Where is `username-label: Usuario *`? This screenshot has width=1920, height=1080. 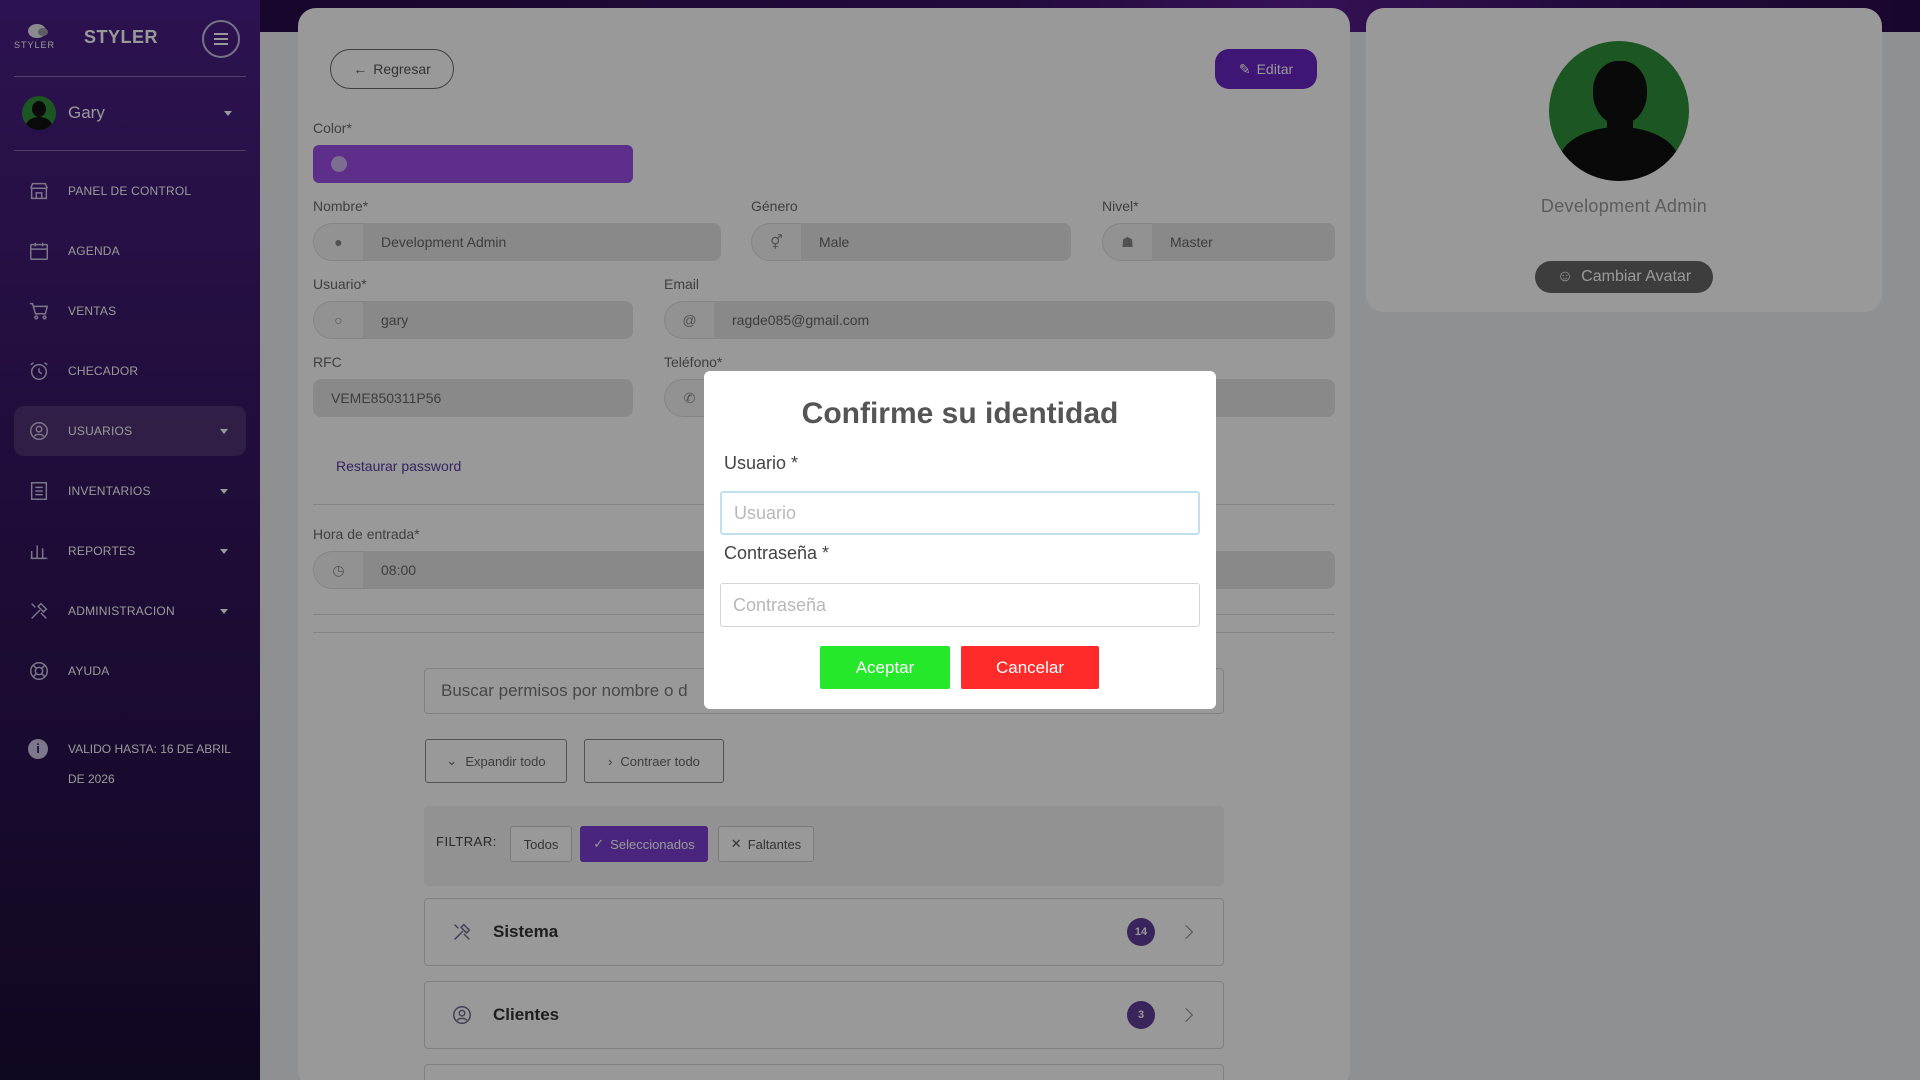 username-label: Usuario * is located at coordinates (761, 463).